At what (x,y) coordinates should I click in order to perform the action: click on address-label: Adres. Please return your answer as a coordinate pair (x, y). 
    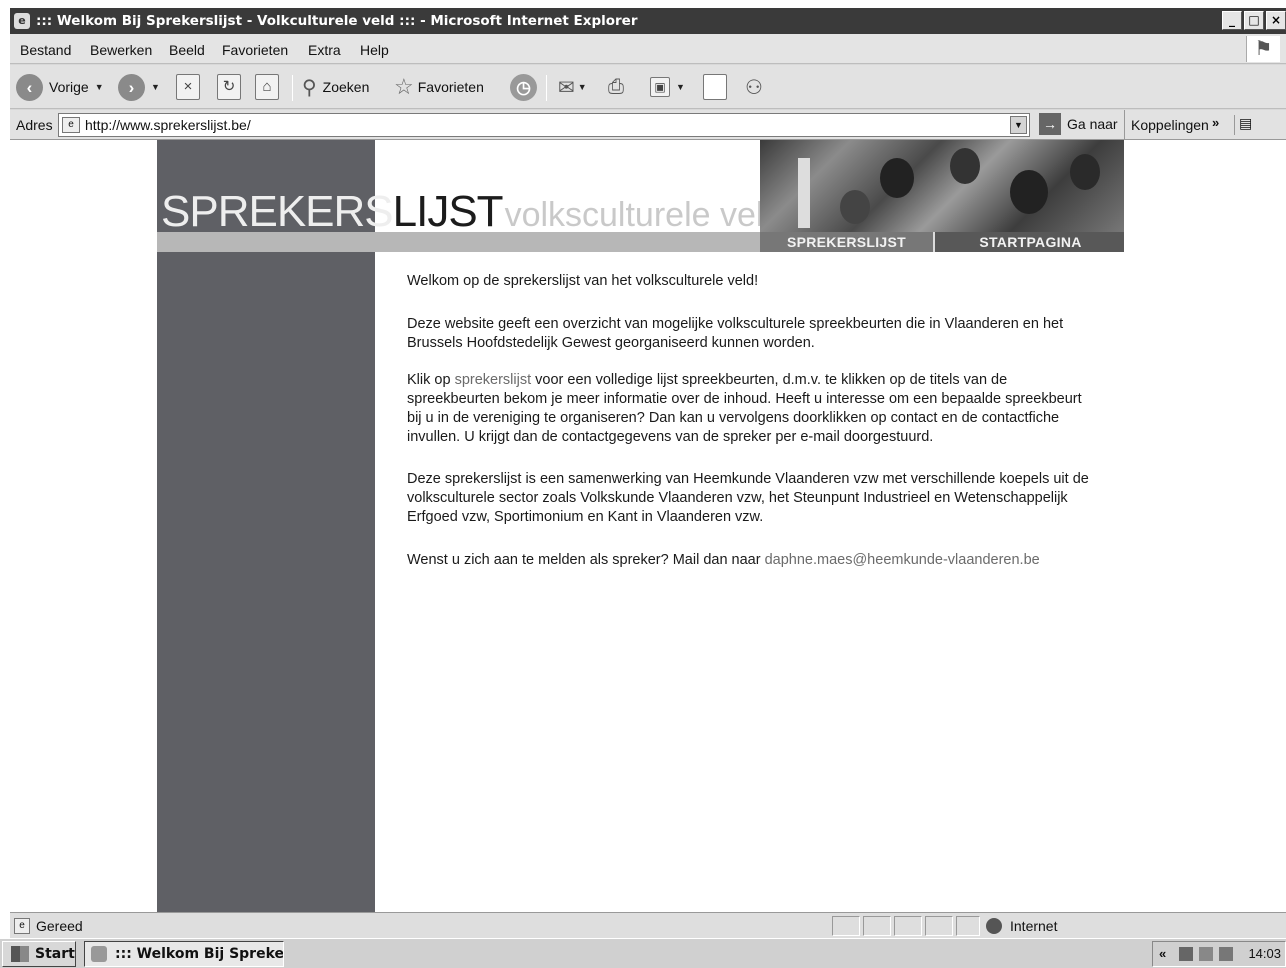
    Looking at the image, I should click on (34, 125).